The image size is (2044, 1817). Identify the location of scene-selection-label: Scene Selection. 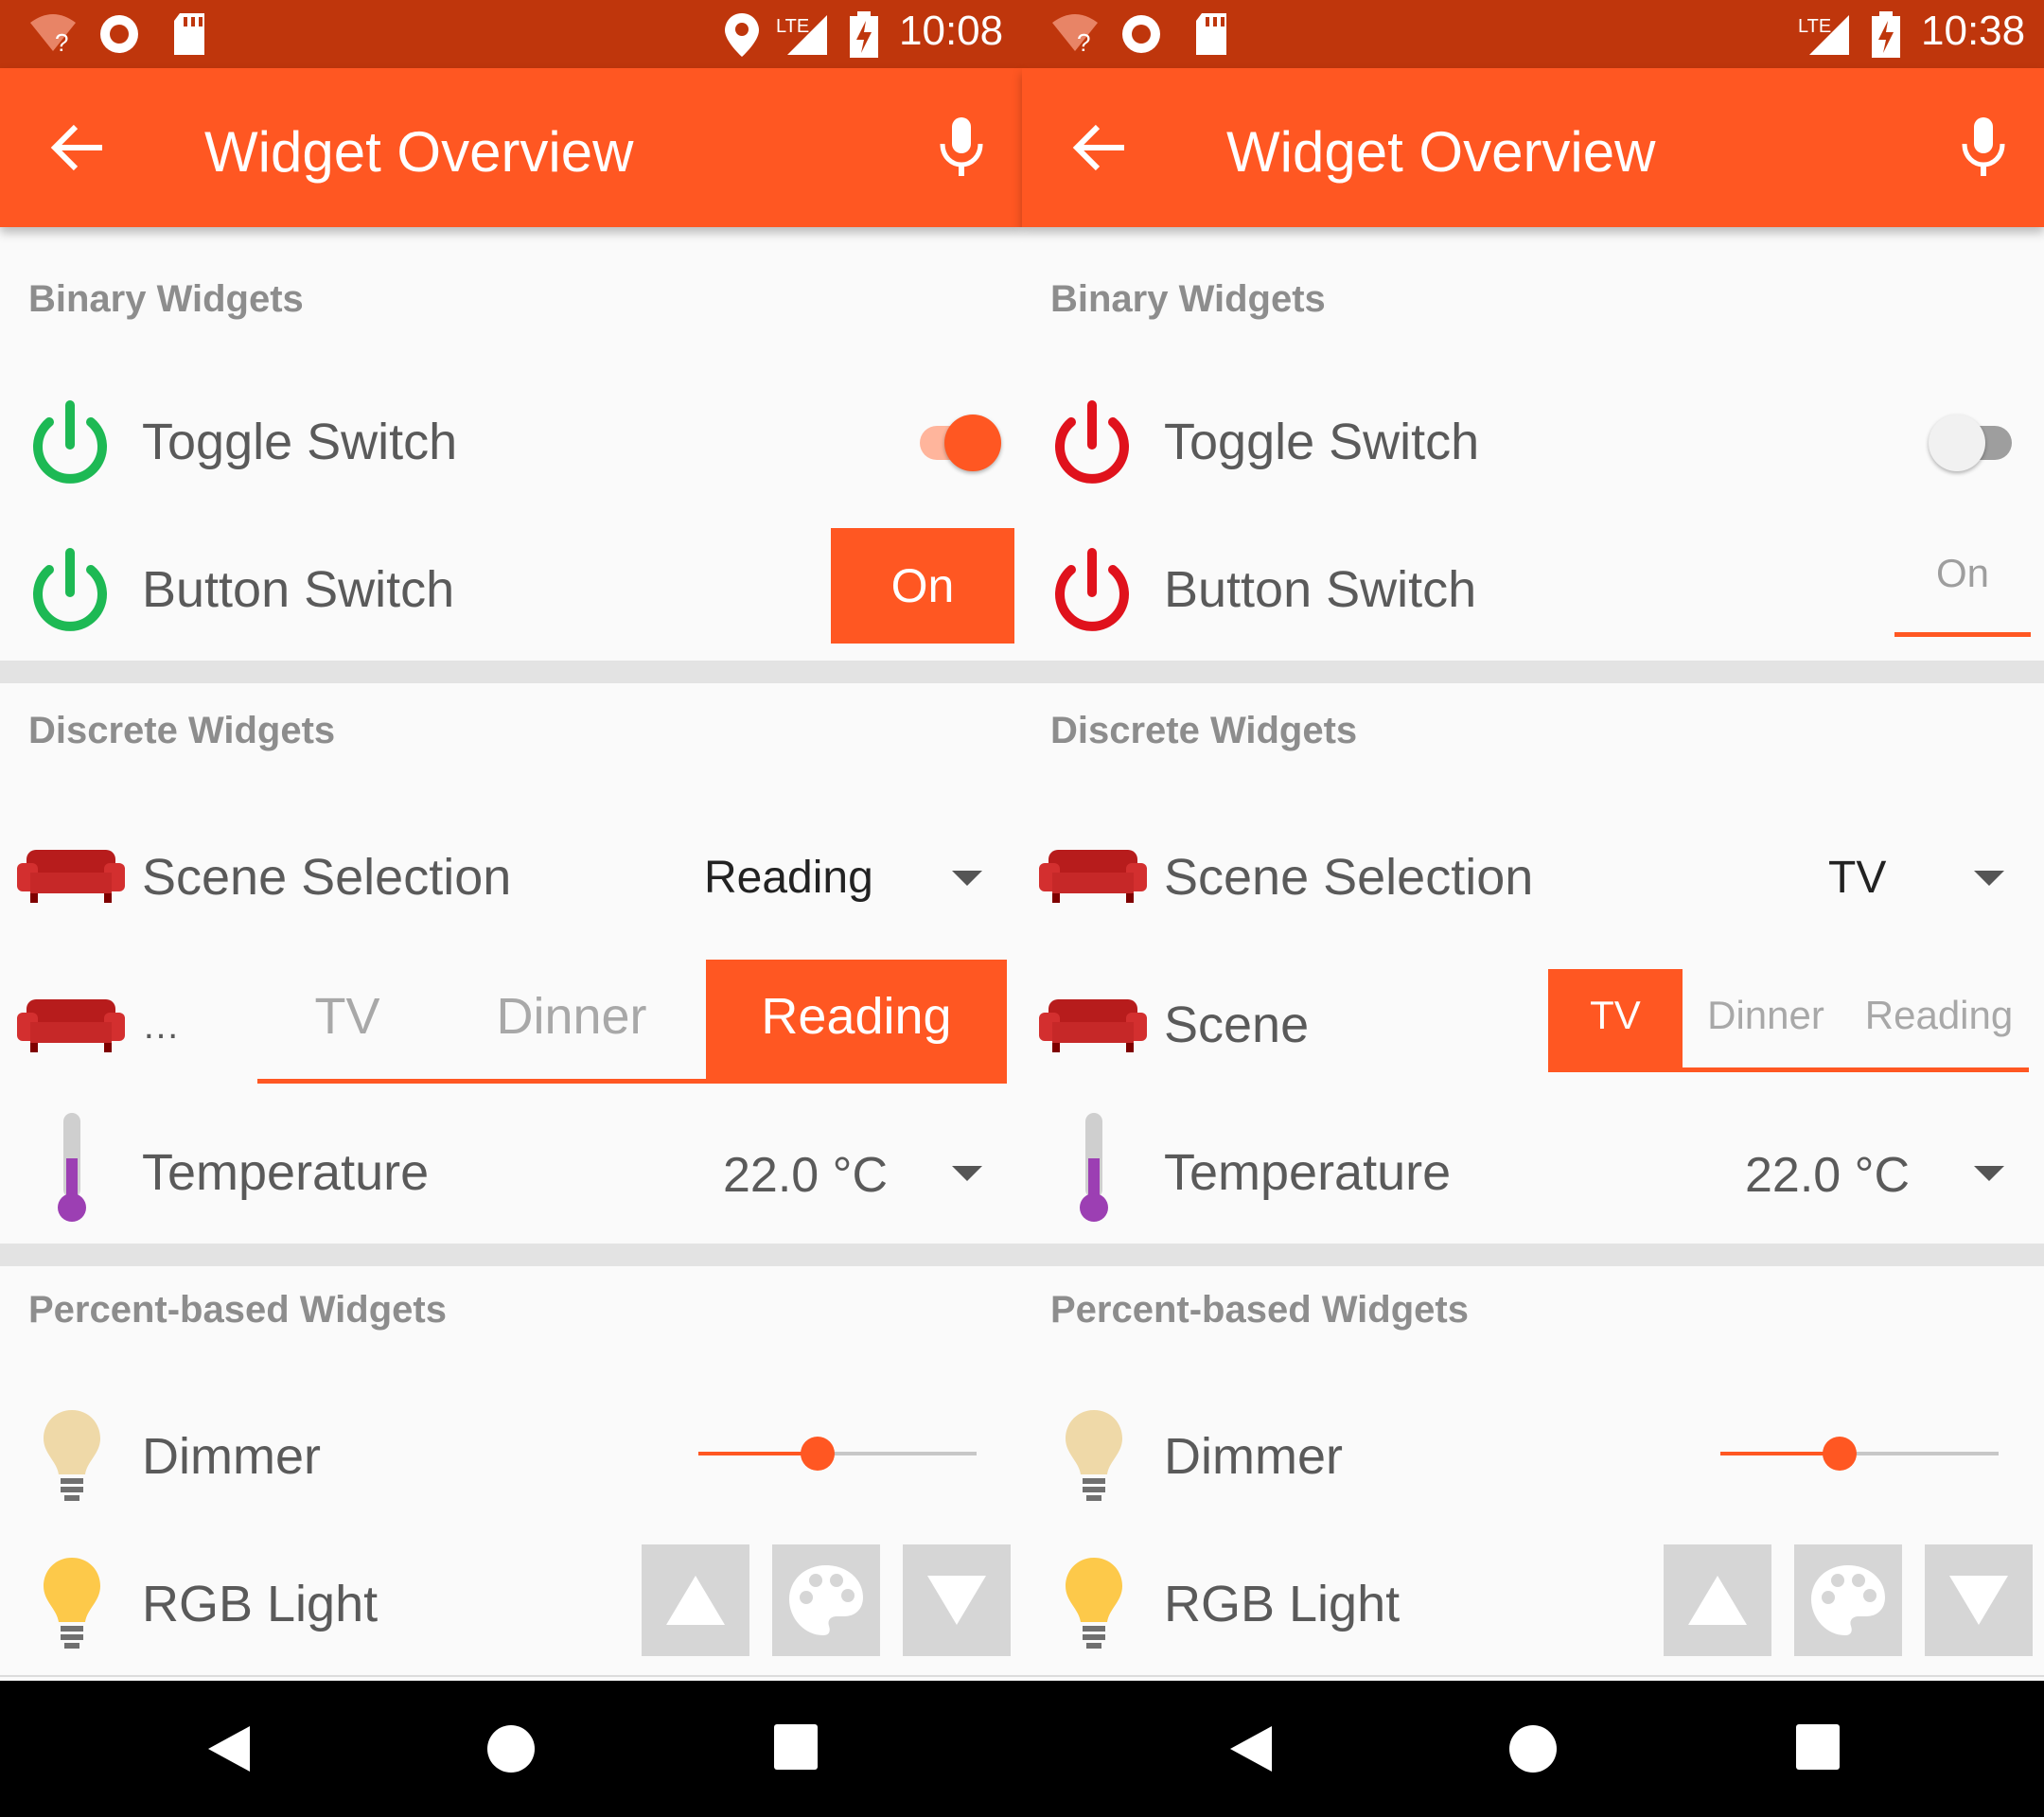
(327, 877).